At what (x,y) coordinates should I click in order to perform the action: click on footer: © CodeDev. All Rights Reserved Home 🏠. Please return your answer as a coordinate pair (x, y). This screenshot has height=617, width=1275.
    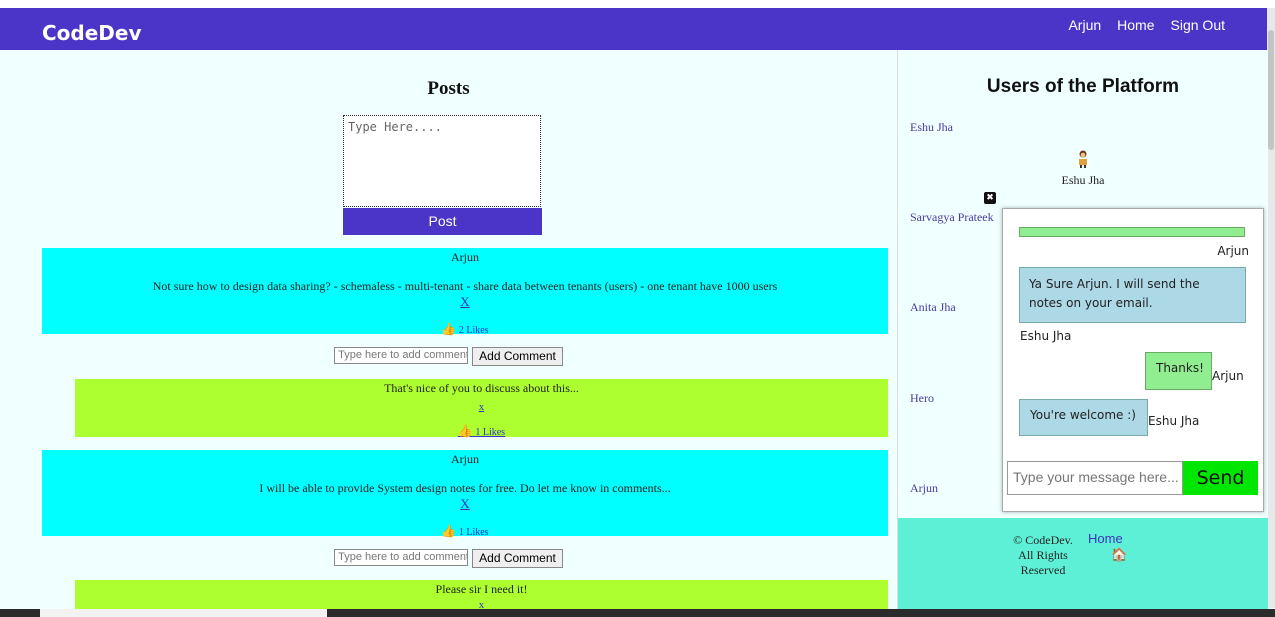
    Looking at the image, I should click on (1083, 564).